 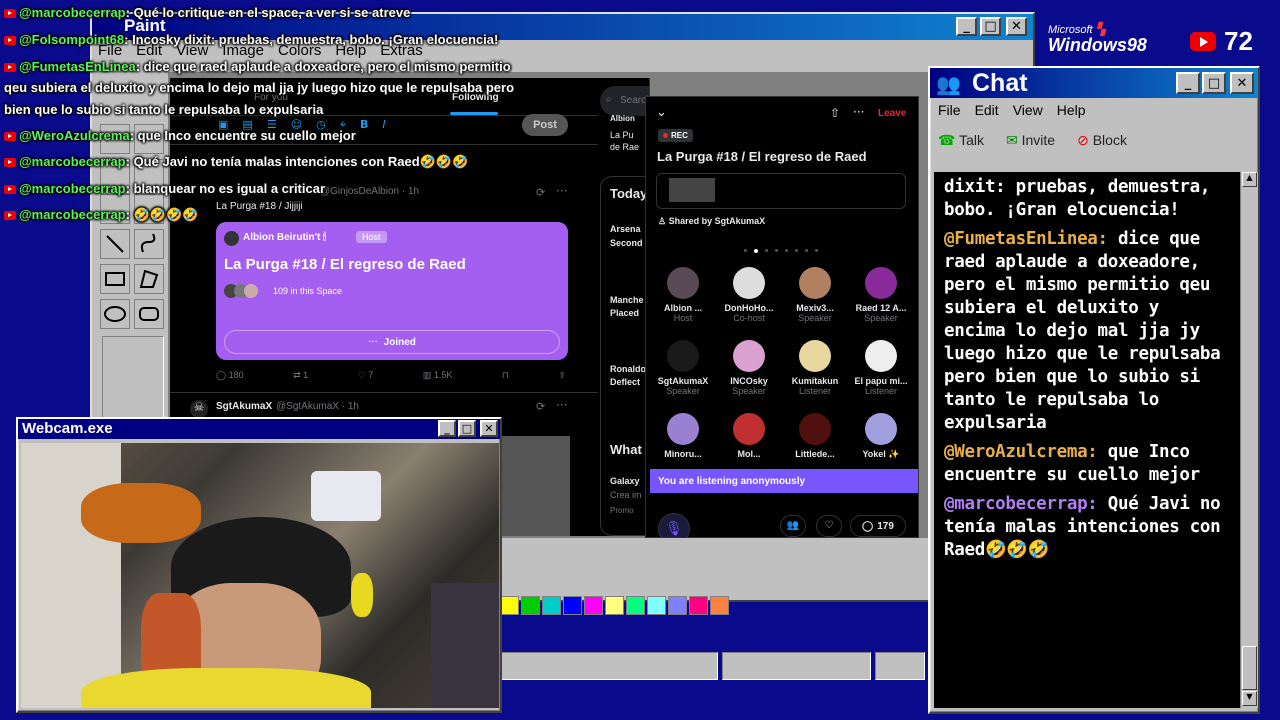 I want to click on scroll-down-icon: ▼, so click(x=1249, y=698).